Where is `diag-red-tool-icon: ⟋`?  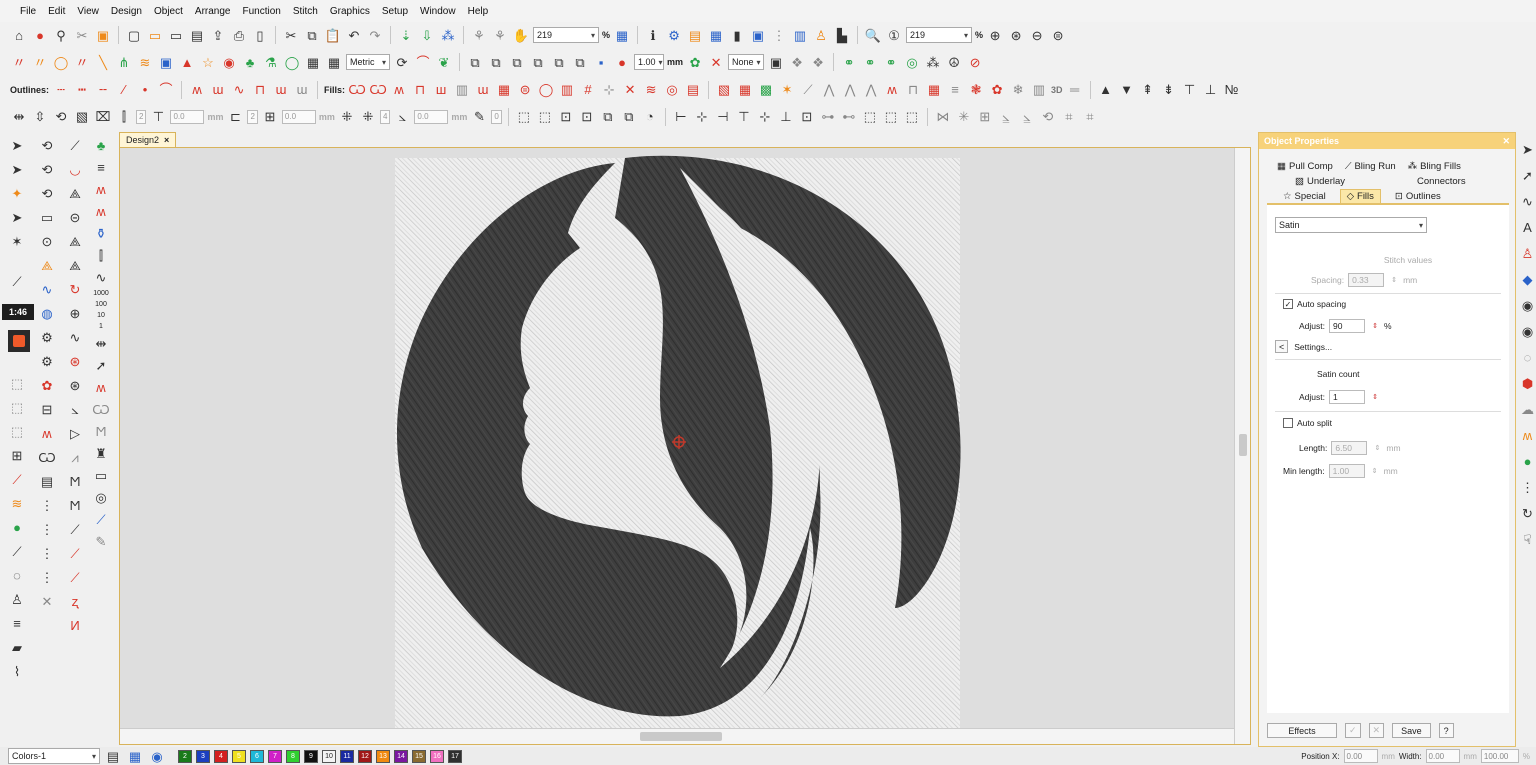
diag-red-tool-icon: ⟋ is located at coordinates (75, 553).